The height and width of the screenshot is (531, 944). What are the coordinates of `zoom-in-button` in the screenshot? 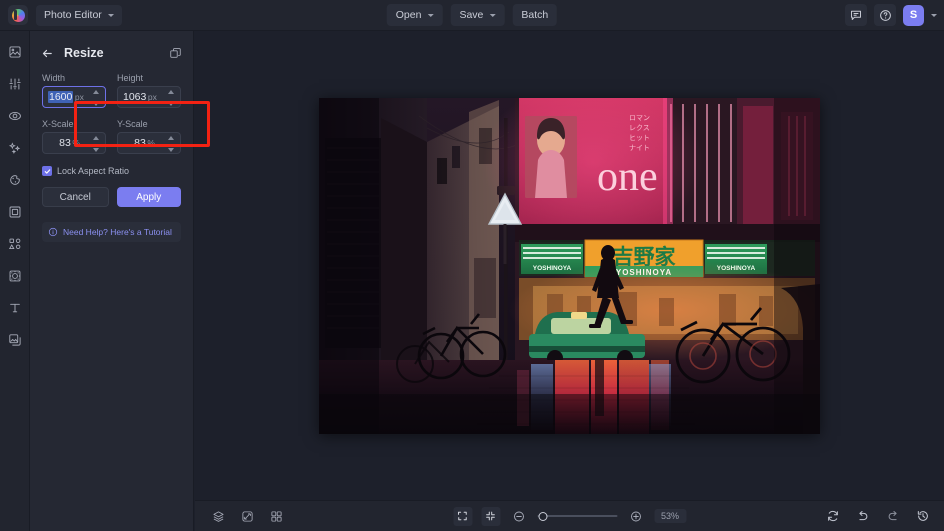 It's located at (635, 516).